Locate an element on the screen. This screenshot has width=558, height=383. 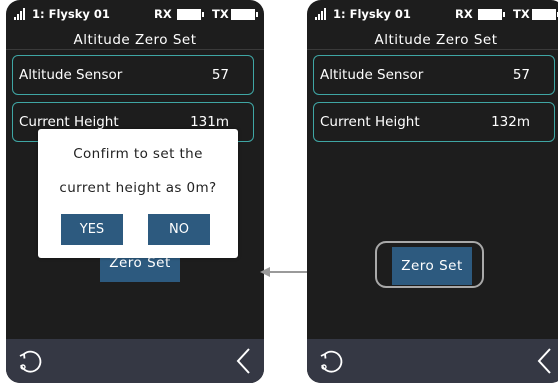
arrow-left-icon is located at coordinates (284, 272).